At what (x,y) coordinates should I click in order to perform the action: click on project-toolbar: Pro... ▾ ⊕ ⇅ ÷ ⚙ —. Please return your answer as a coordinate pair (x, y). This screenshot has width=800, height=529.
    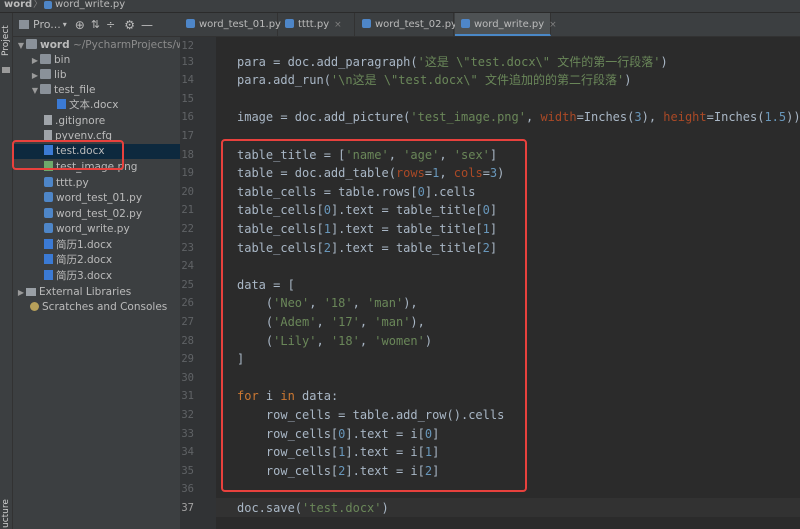
    Looking at the image, I should click on (96, 25).